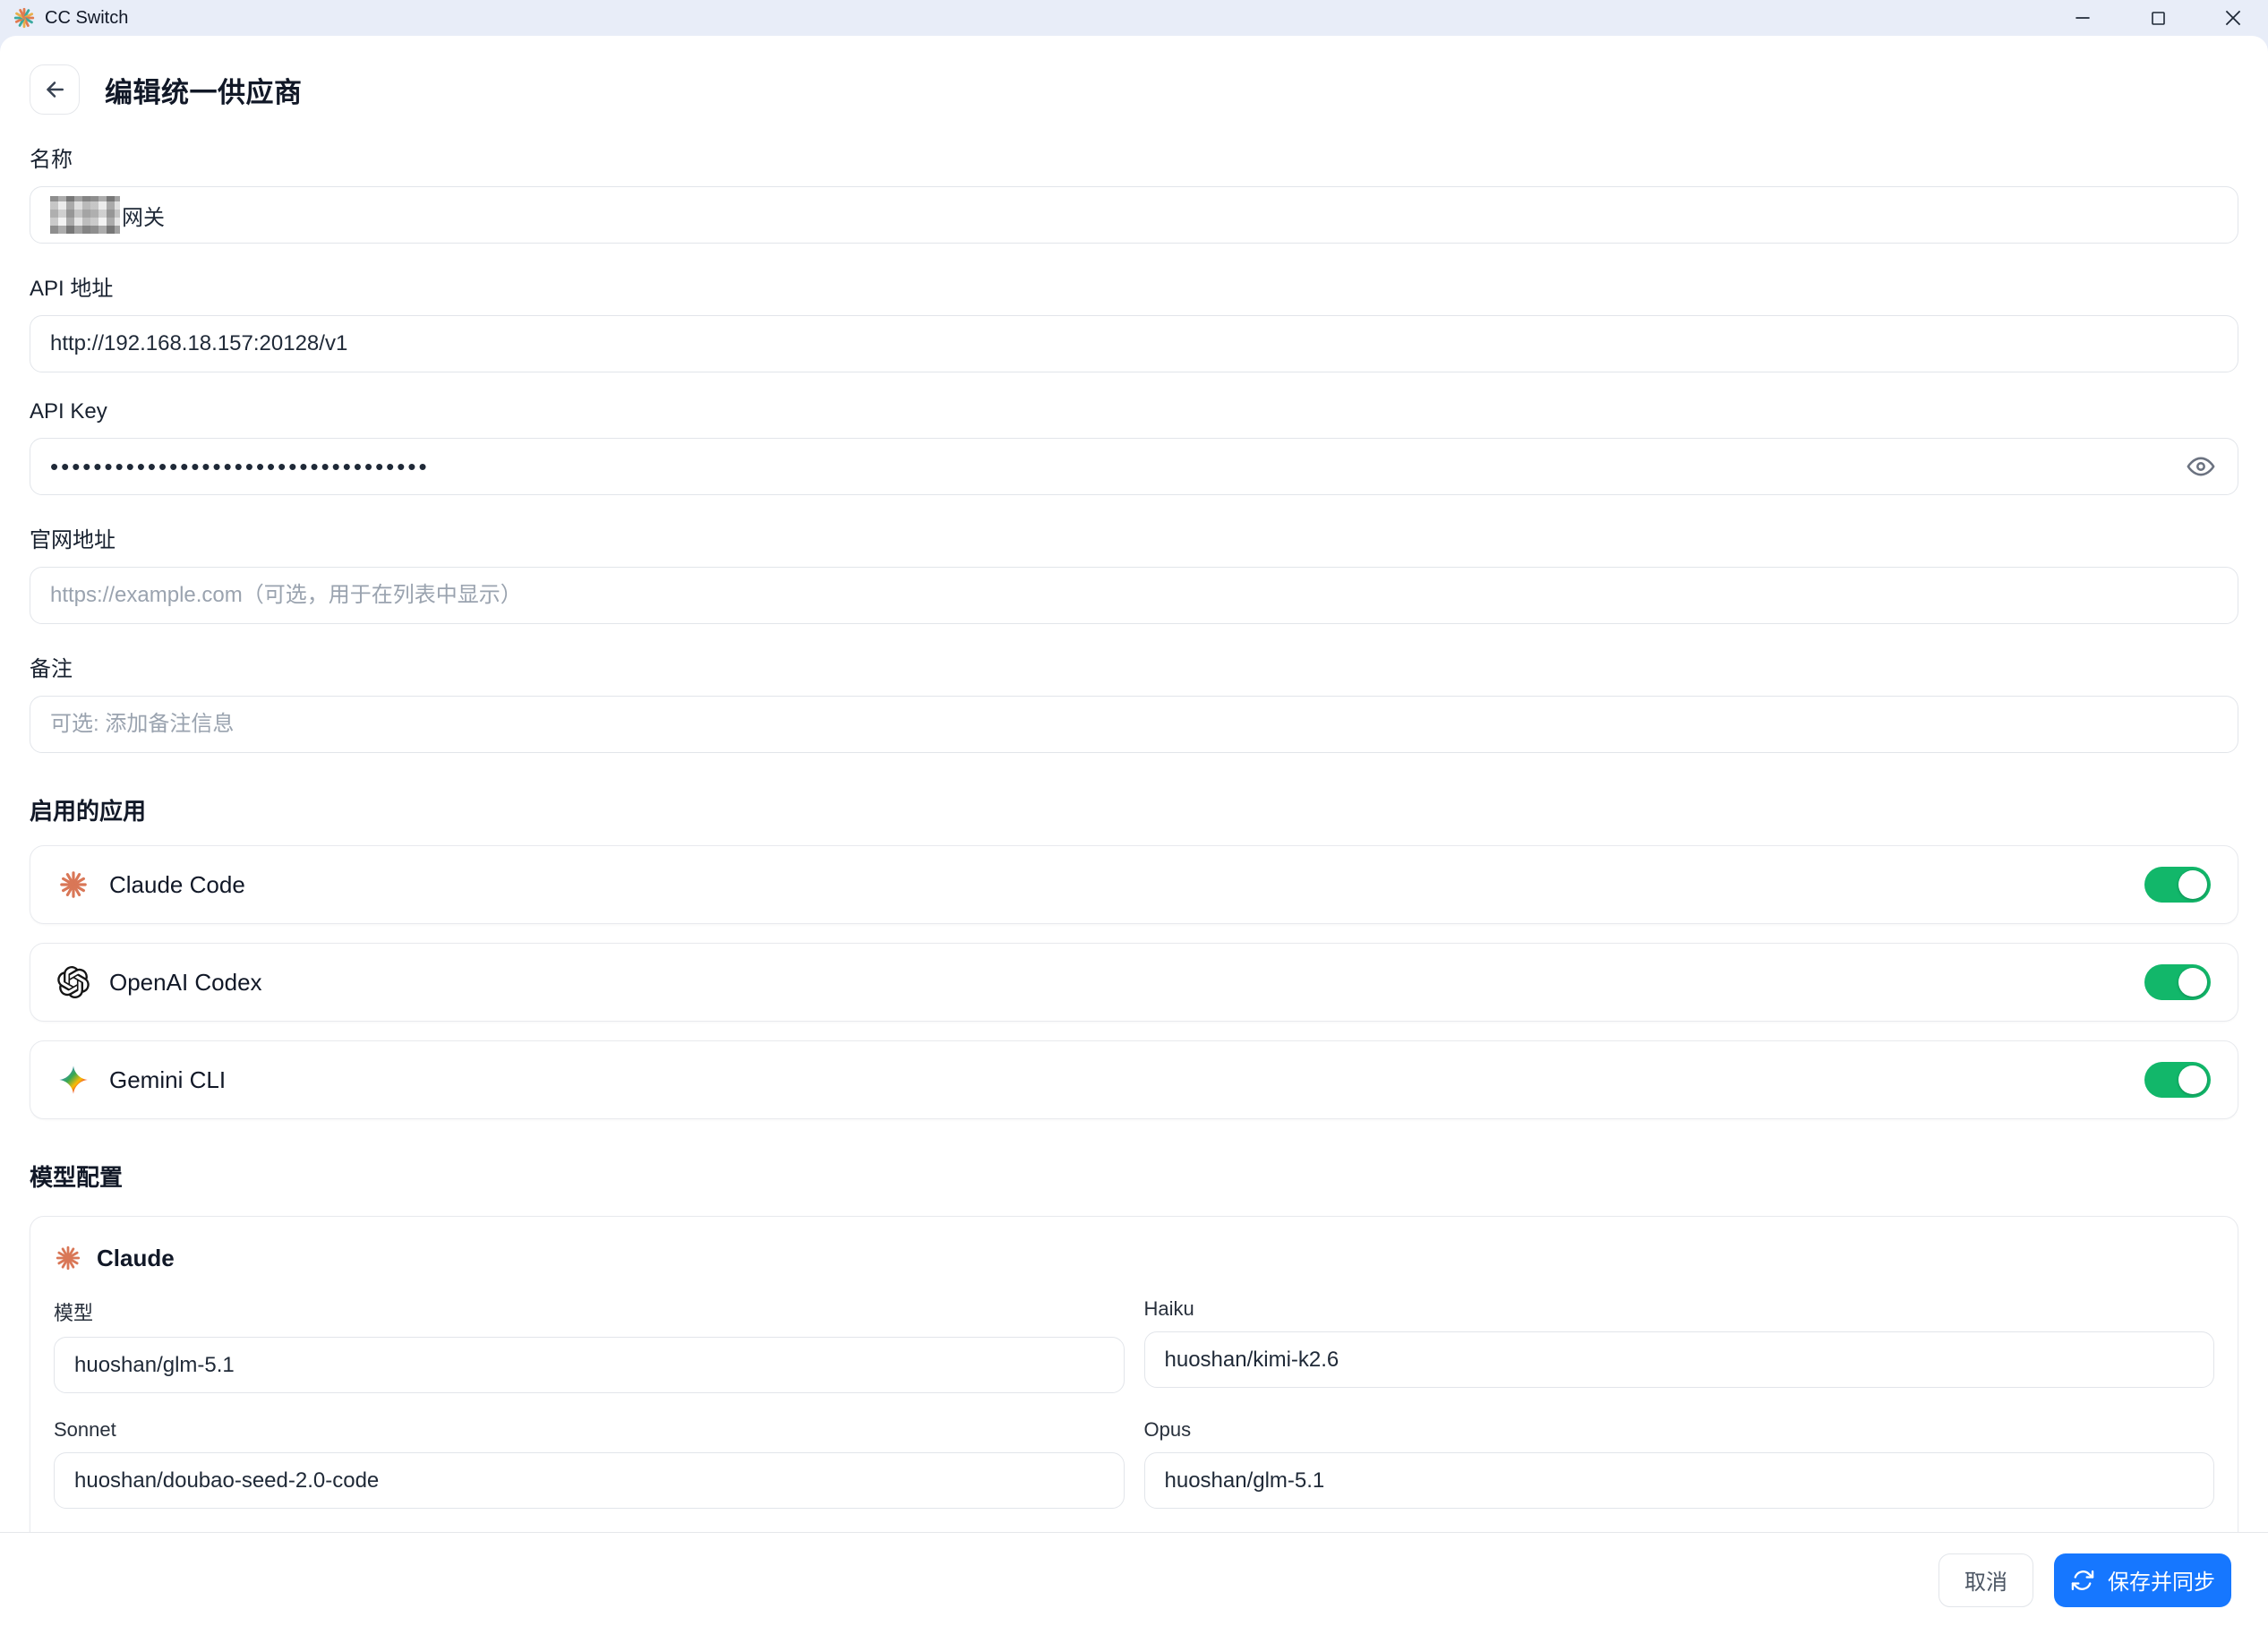 This screenshot has height=1626, width=2268. I want to click on openai-icon, so click(73, 982).